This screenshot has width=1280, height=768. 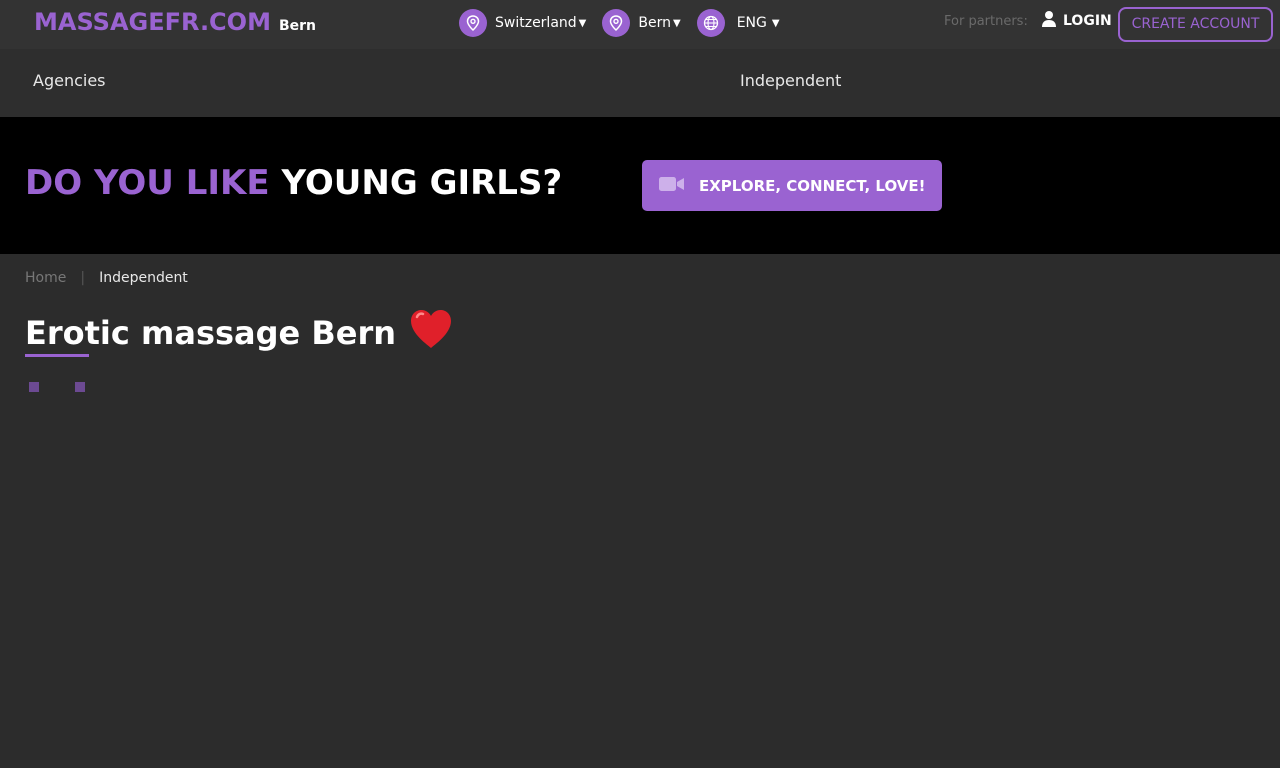 What do you see at coordinates (152, 22) in the screenshot?
I see `logo-text: MASSAGEFR.COM` at bounding box center [152, 22].